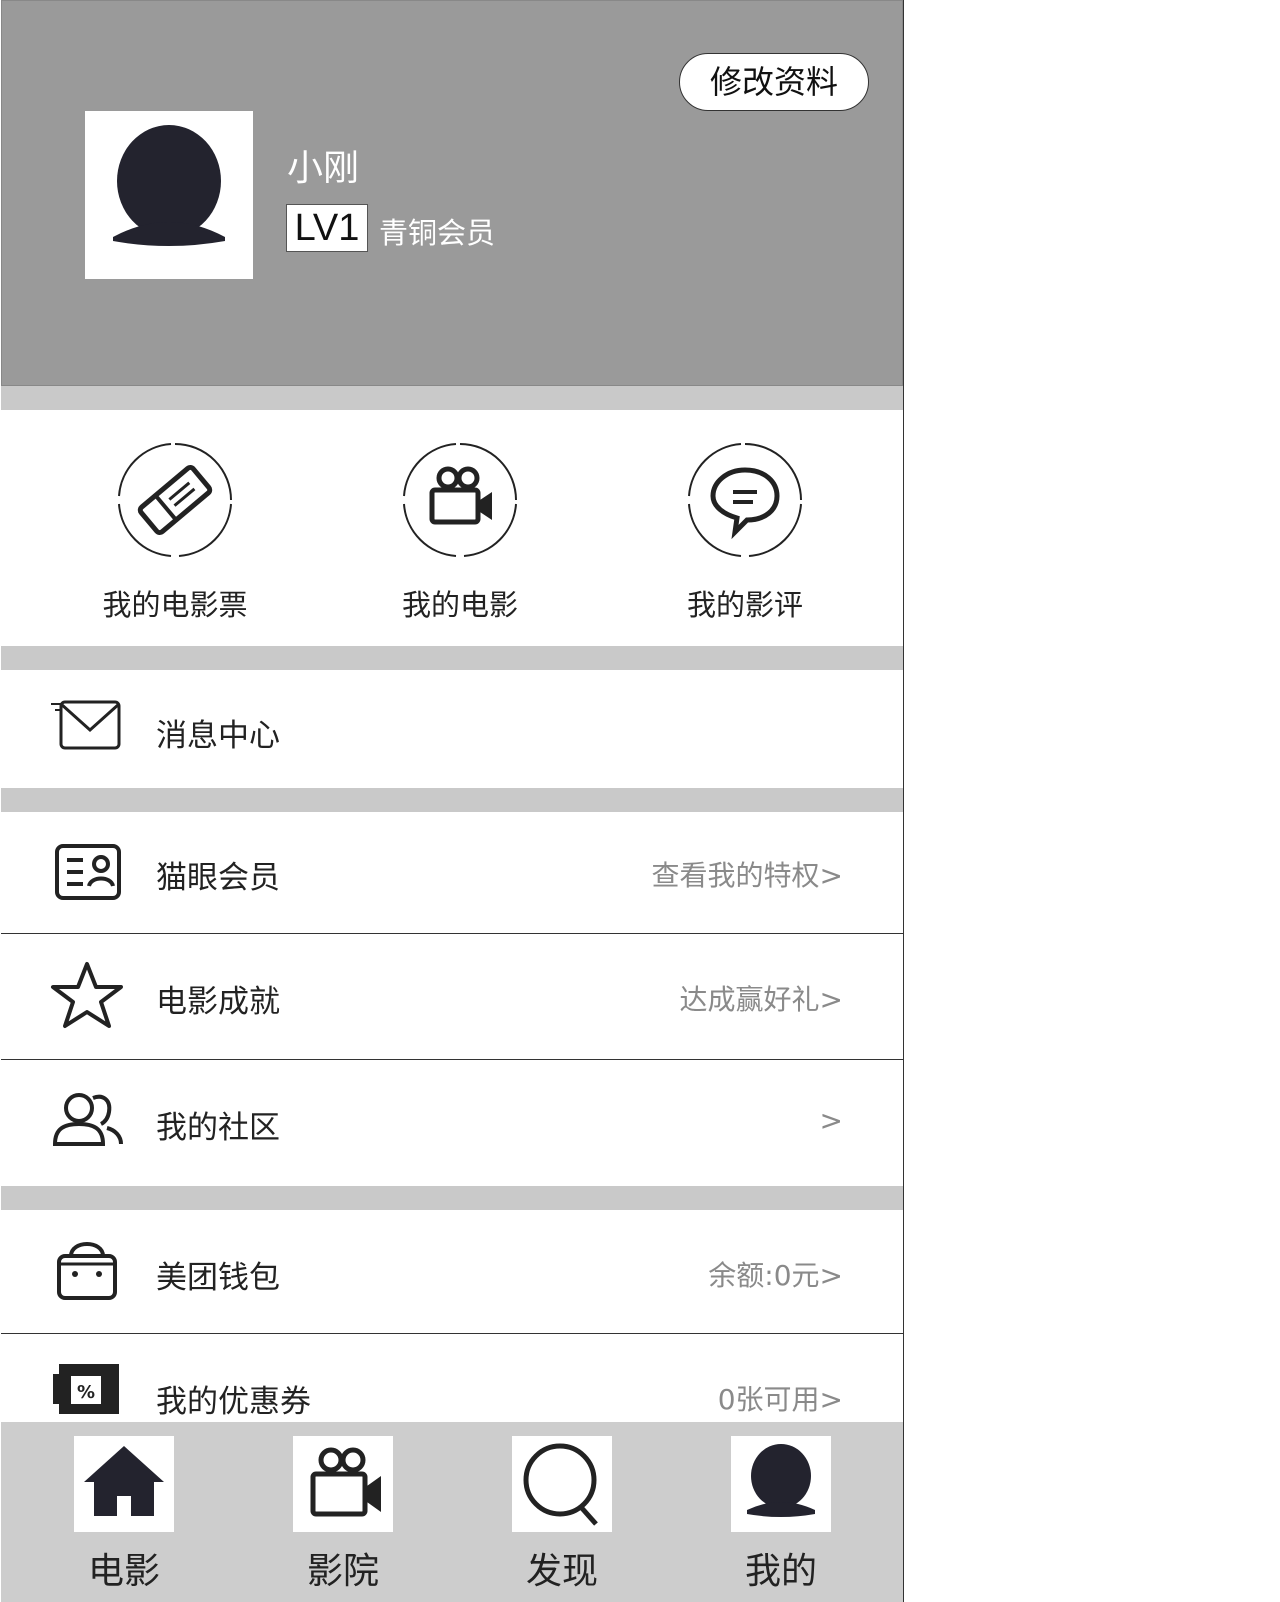 This screenshot has height=1602, width=1280. I want to click on menu-title: 我的社区, so click(218, 1128).